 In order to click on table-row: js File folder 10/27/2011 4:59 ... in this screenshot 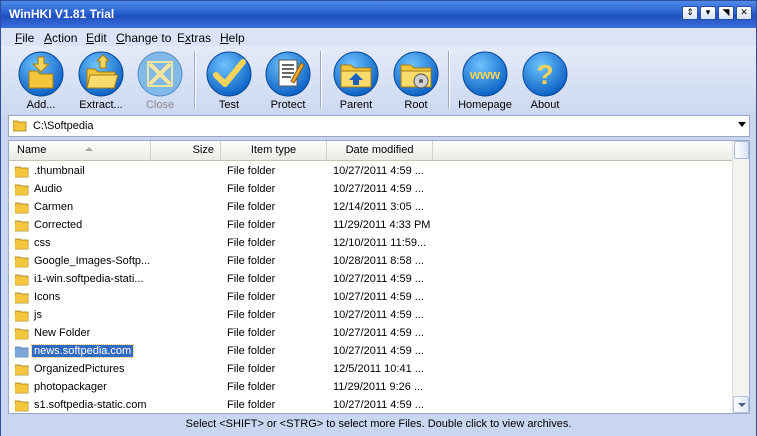, I will do `click(371, 316)`.